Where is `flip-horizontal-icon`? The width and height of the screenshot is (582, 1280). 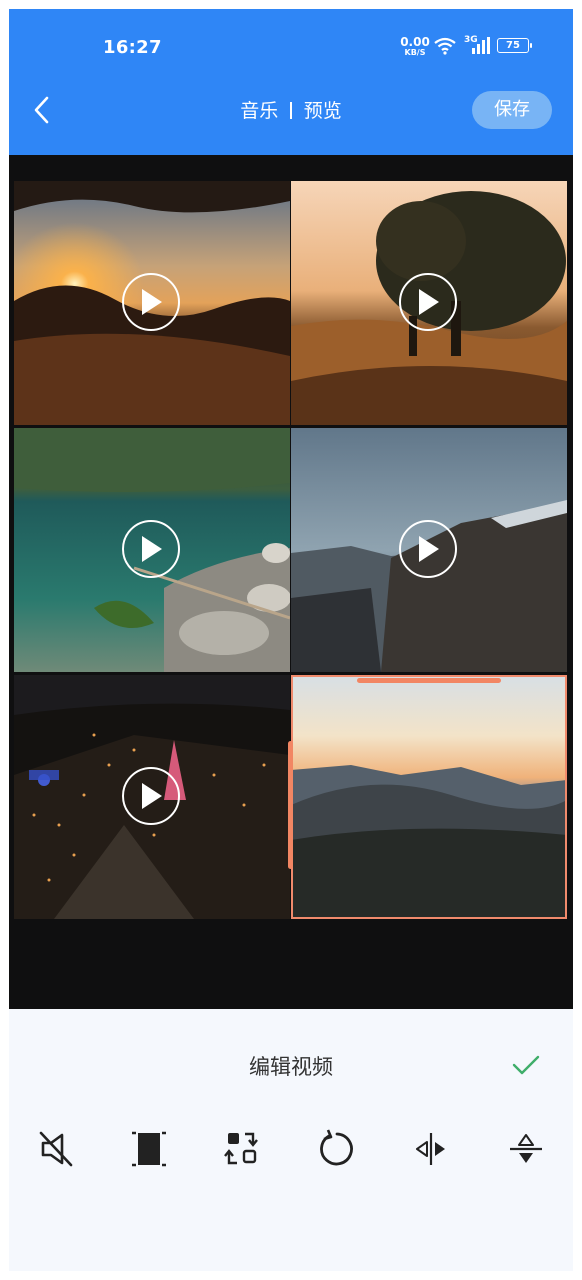 flip-horizontal-icon is located at coordinates (430, 1149).